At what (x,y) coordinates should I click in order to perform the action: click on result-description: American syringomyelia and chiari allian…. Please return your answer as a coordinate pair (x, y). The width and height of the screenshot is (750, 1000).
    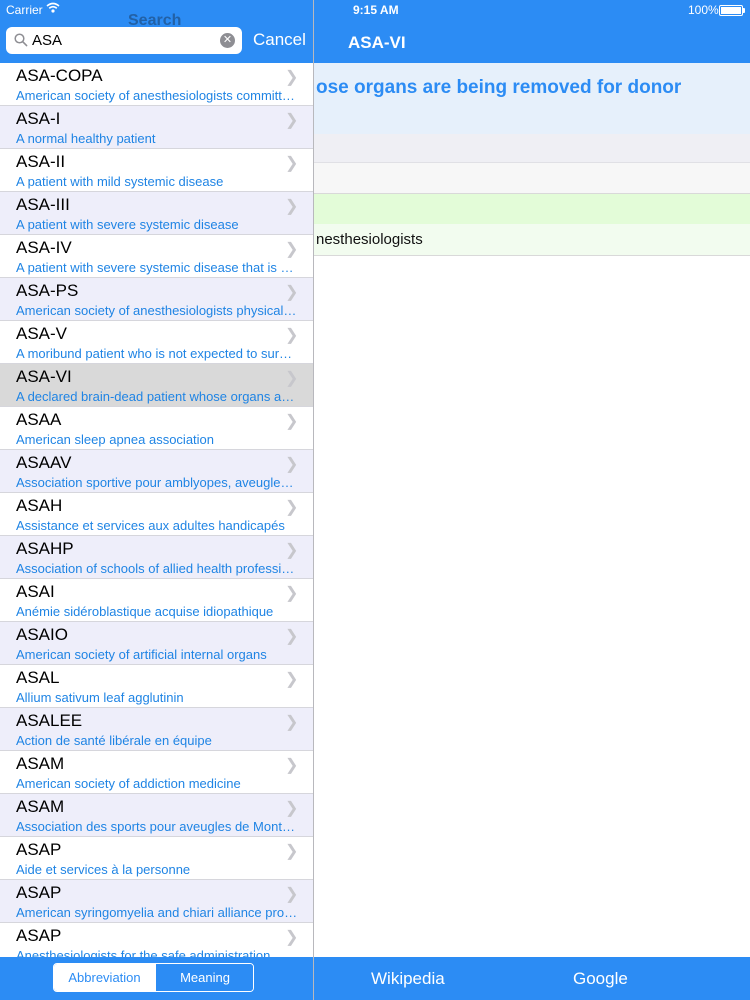
    Looking at the image, I should click on (157, 912).